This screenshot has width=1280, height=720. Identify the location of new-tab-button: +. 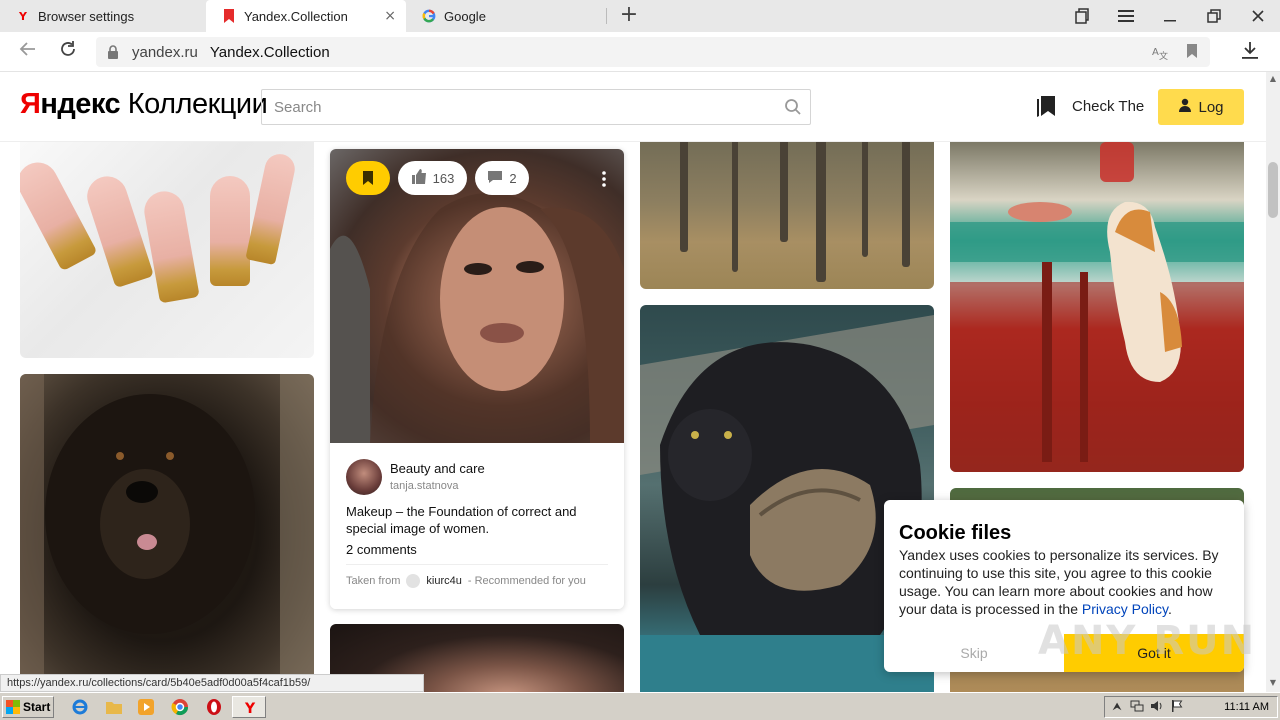
(629, 15).